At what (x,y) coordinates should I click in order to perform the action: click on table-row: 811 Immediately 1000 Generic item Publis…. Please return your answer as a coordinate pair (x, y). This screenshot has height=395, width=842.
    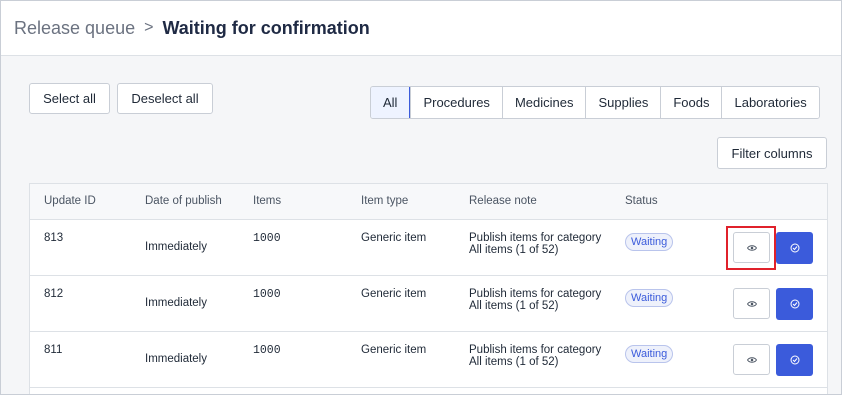
    Looking at the image, I should click on (428, 360).